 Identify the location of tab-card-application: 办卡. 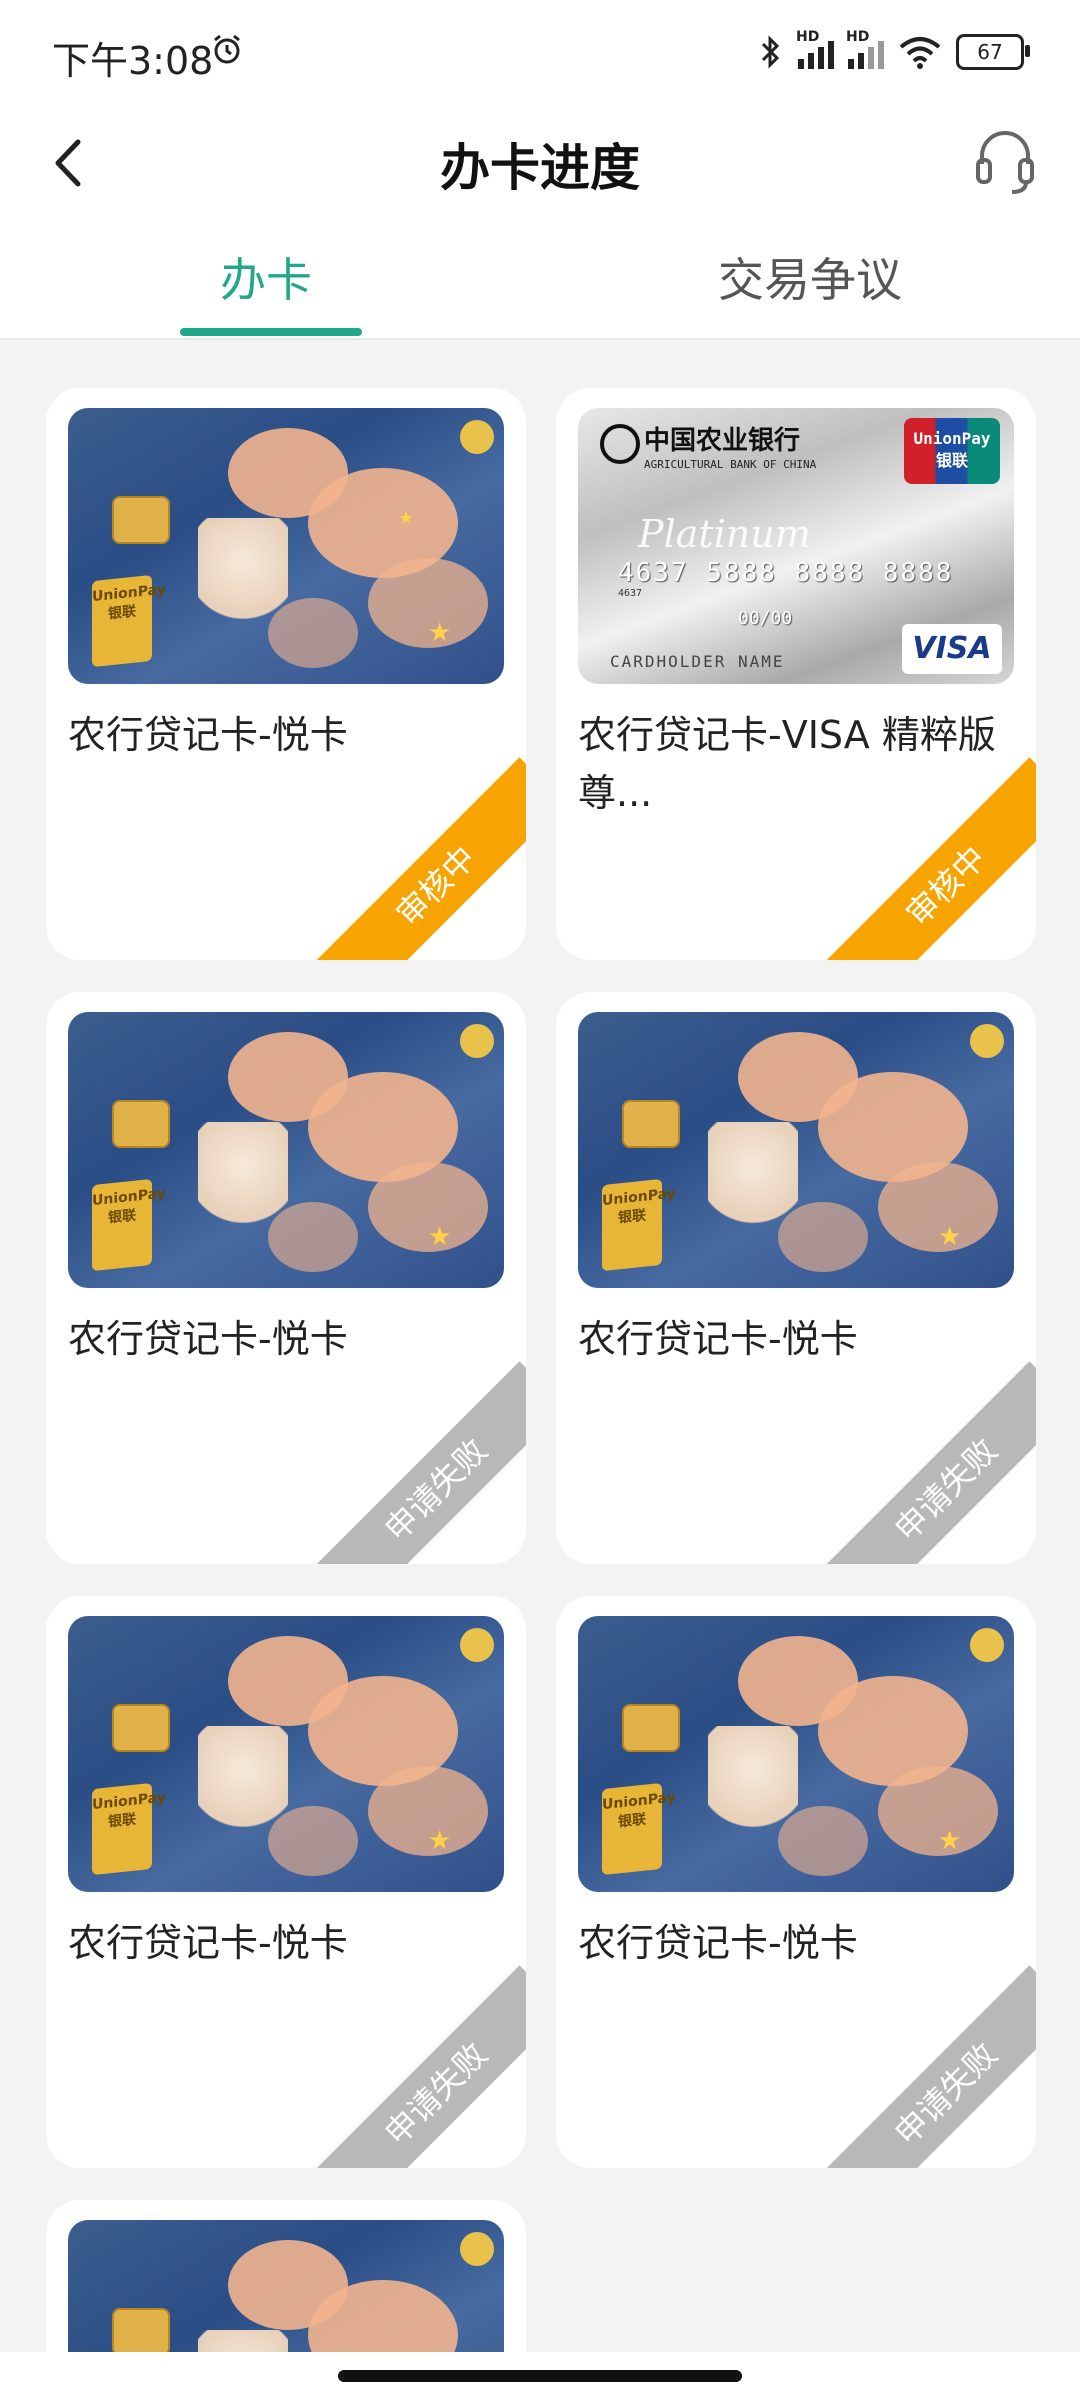
(266, 277).